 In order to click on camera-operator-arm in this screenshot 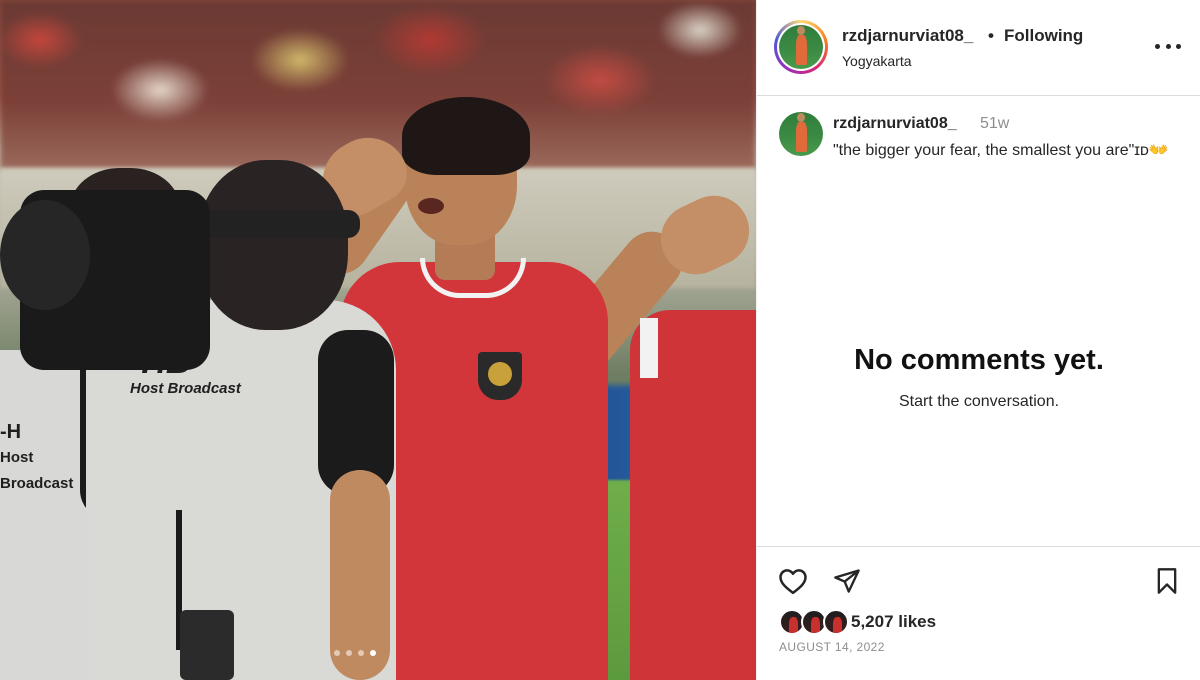, I will do `click(360, 575)`.